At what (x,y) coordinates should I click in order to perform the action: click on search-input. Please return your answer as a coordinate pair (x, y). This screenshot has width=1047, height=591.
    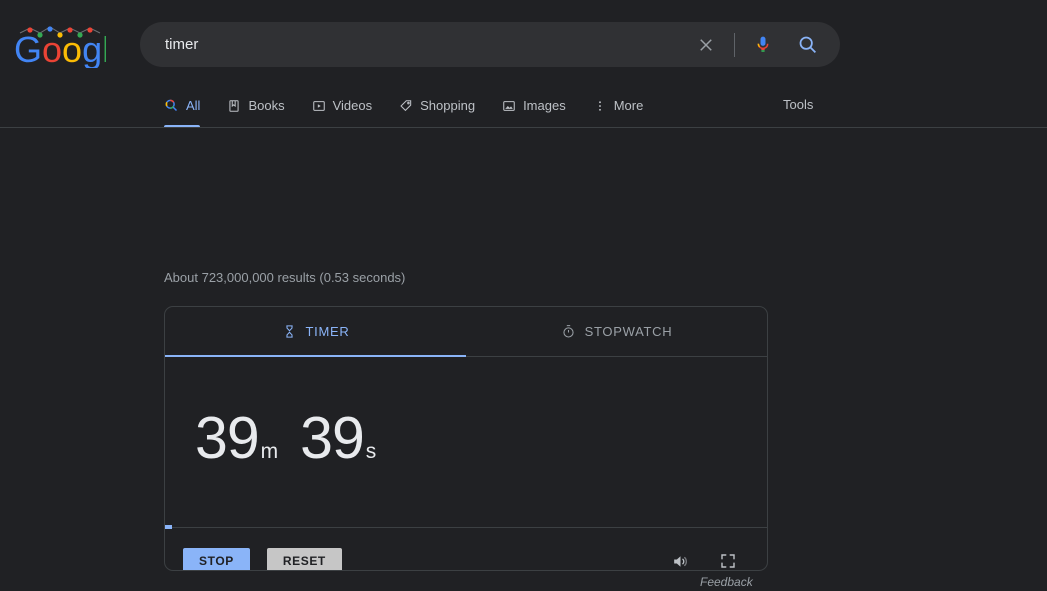
    Looking at the image, I should click on (415, 44).